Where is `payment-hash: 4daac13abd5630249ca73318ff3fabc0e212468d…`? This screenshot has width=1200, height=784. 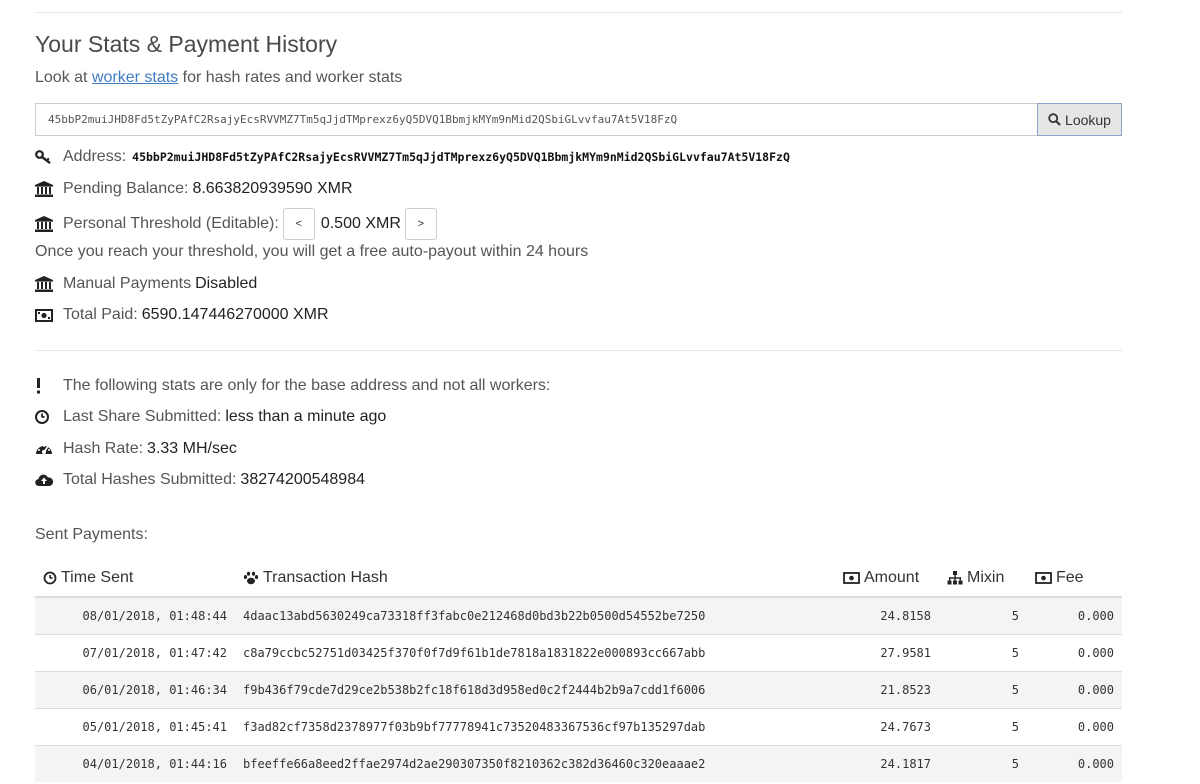
payment-hash: 4daac13abd5630249ca73318ff3fabc0e212468d… is located at coordinates (535, 615).